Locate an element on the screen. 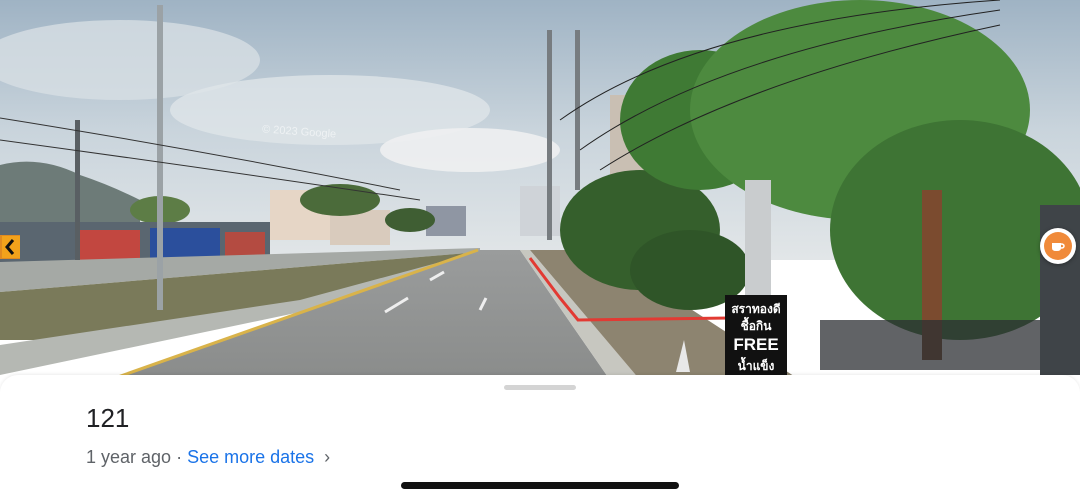 Image resolution: width=1080 pixels, height=499 pixels. capture-age: 1 year ago is located at coordinates (129, 457).